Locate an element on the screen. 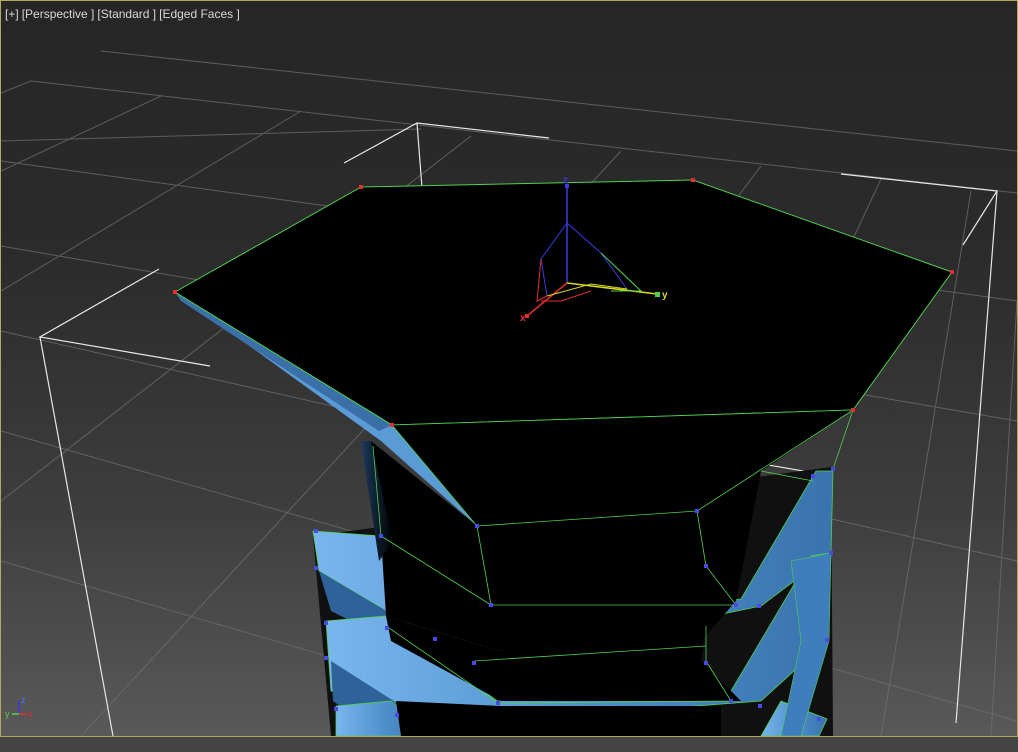 The width and height of the screenshot is (1018, 752). gizmo-z-label: z is located at coordinates (565, 180).